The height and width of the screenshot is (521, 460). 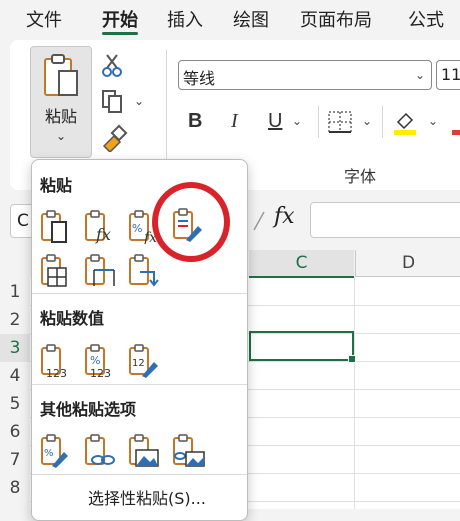 I want to click on font-name-select: 等线 ⌄, so click(x=305, y=75).